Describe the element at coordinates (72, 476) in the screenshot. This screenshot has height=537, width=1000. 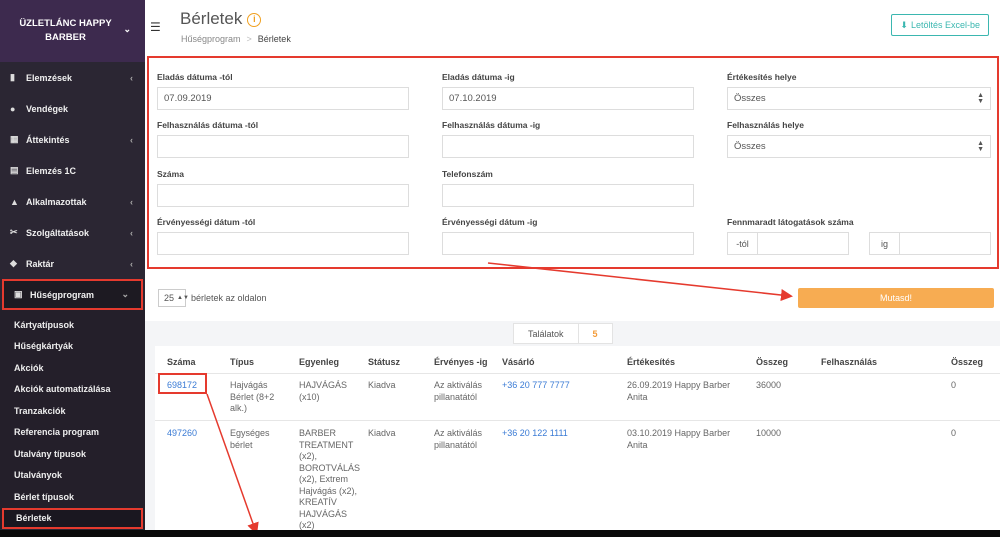
I see `sidebar-subitem-utalvanyok: Utalványok` at that location.